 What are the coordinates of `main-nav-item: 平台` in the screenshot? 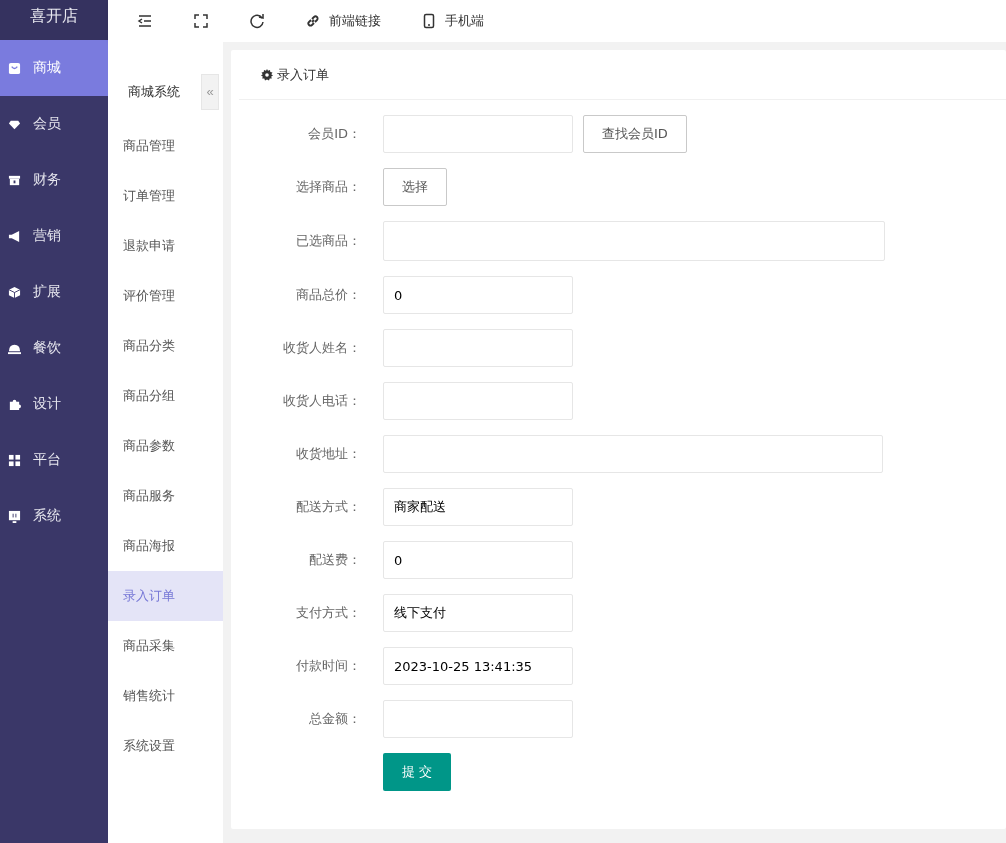 It's located at (54, 460).